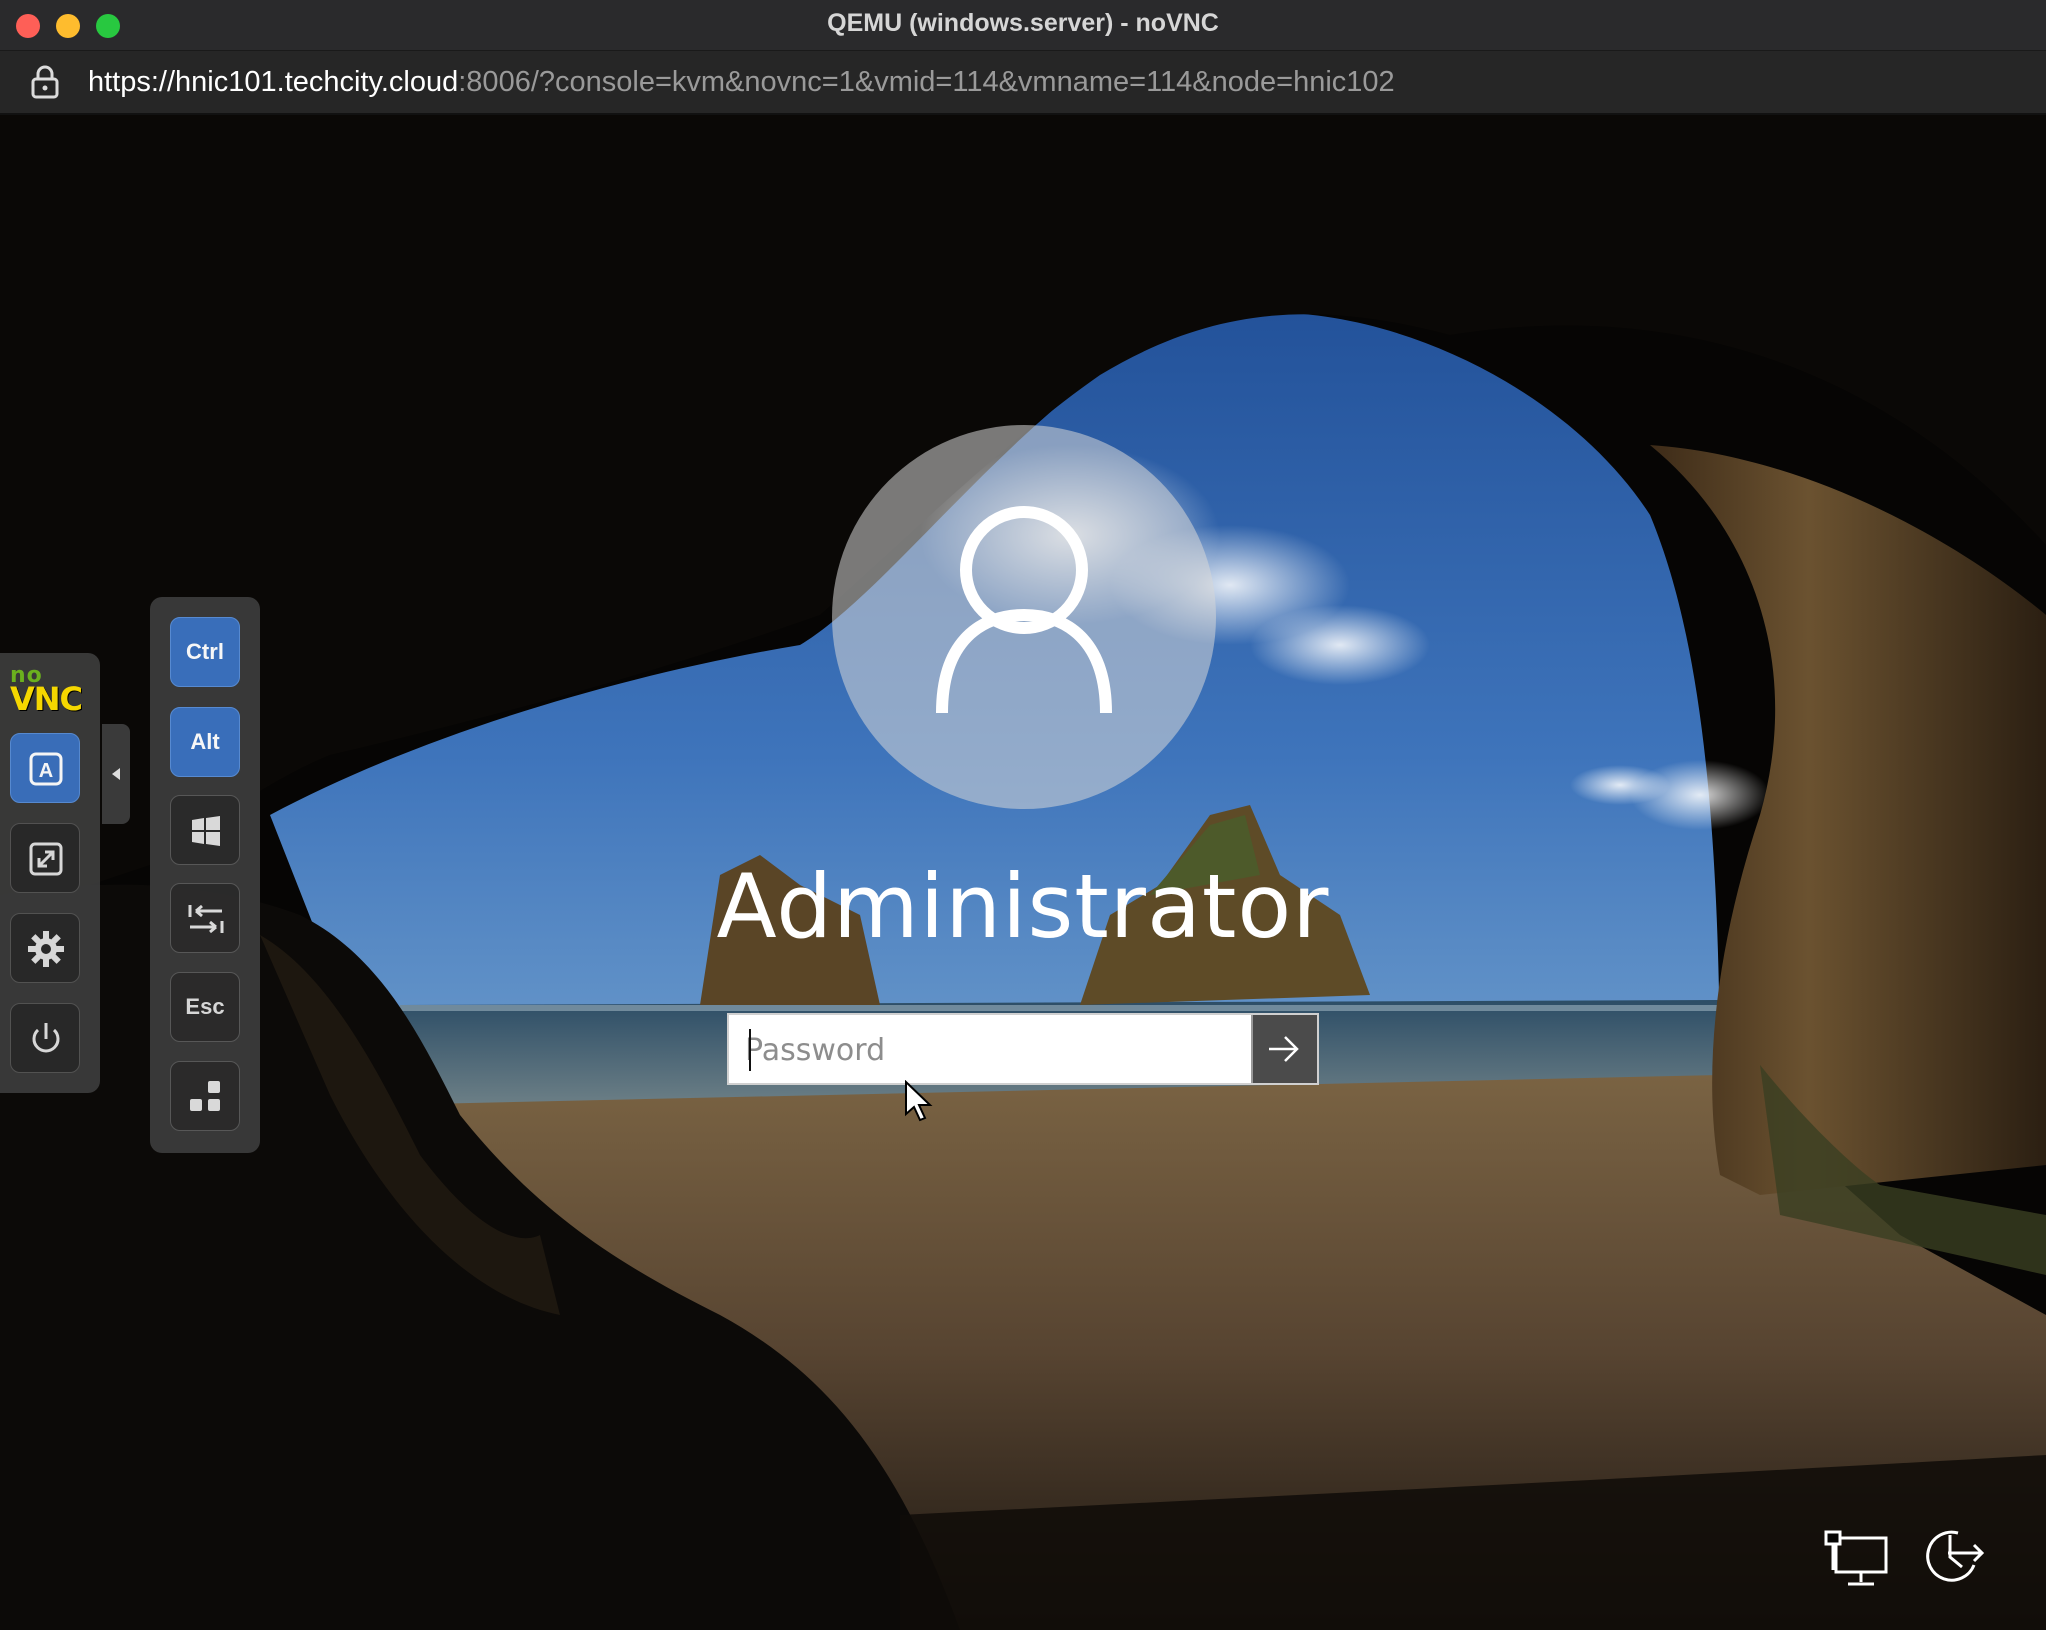 The image size is (2046, 1630). What do you see at coordinates (46, 699) in the screenshot?
I see `novnc-logo-vnc: VNC` at bounding box center [46, 699].